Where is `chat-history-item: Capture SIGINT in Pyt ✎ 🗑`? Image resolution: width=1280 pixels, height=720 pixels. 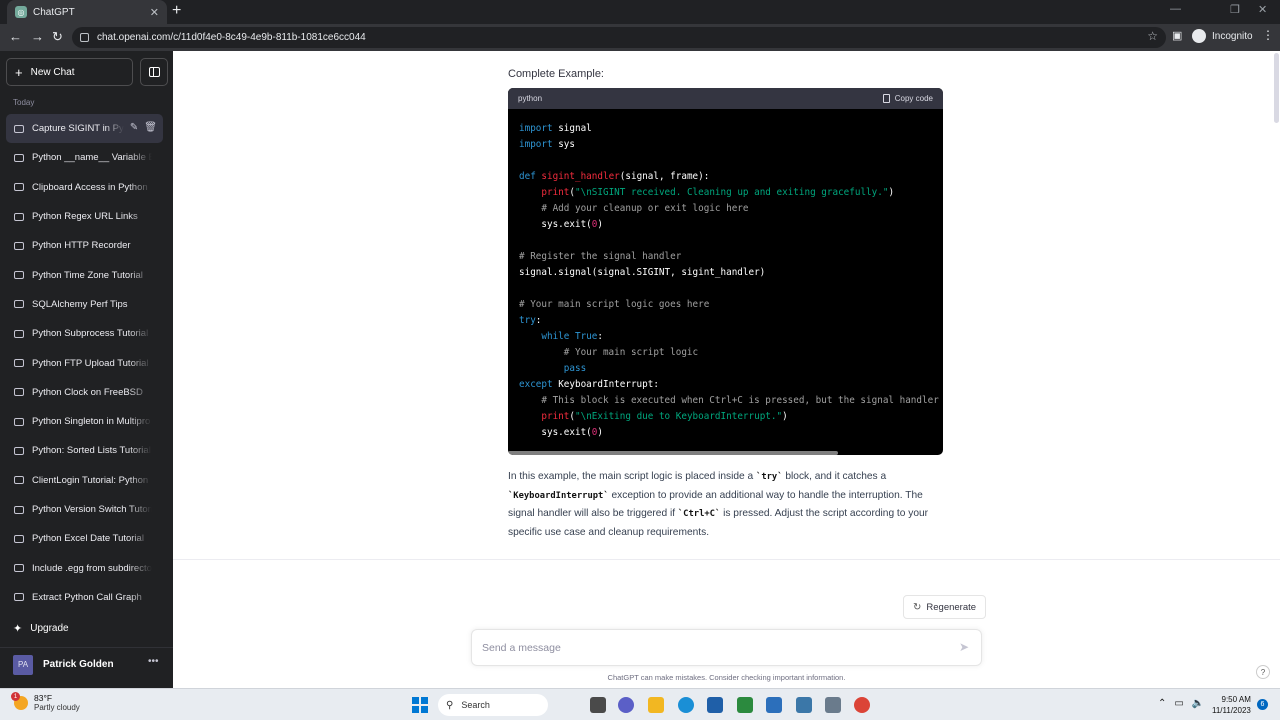
chat-history-item: Capture SIGINT in Pyt ✎ 🗑 is located at coordinates (84, 129).